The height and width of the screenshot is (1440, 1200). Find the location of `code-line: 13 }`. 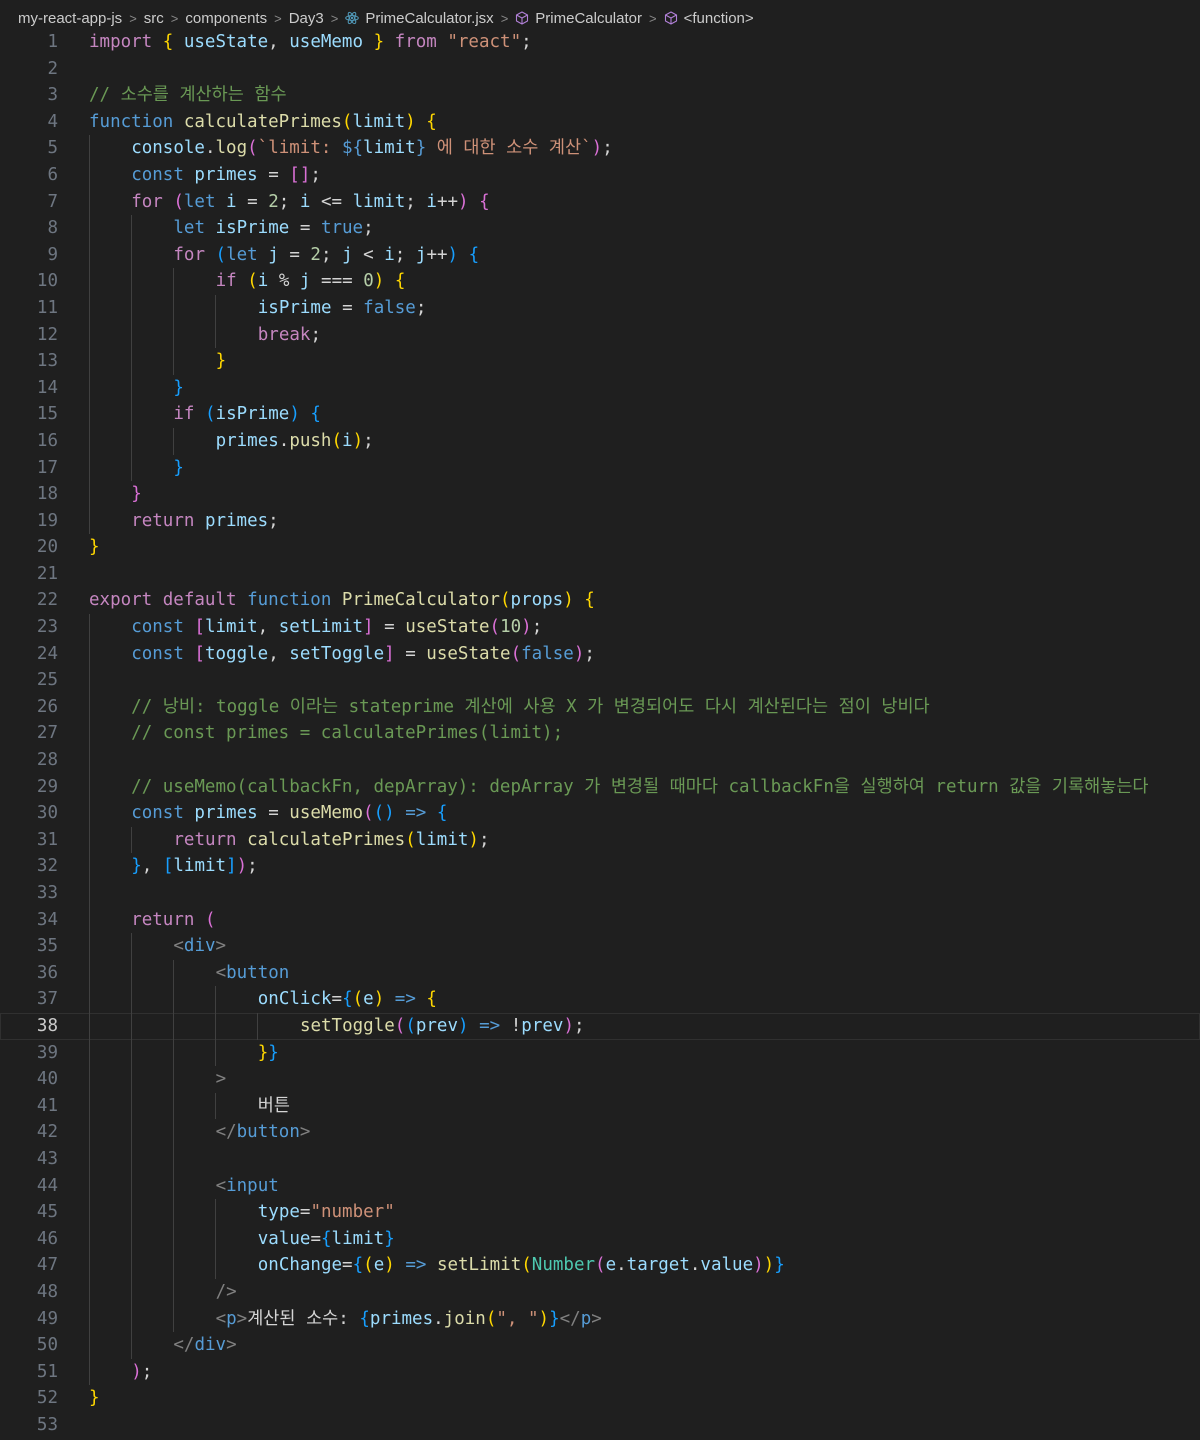

code-line: 13 } is located at coordinates (600, 361).